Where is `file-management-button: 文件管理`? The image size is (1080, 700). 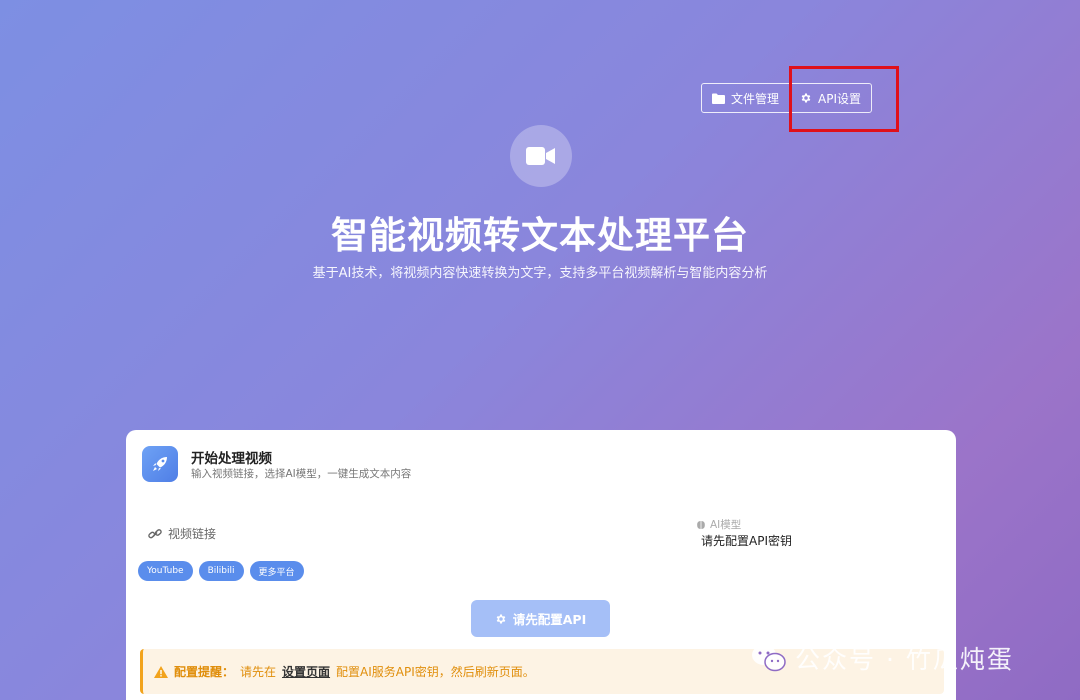 file-management-button: 文件管理 is located at coordinates (745, 98).